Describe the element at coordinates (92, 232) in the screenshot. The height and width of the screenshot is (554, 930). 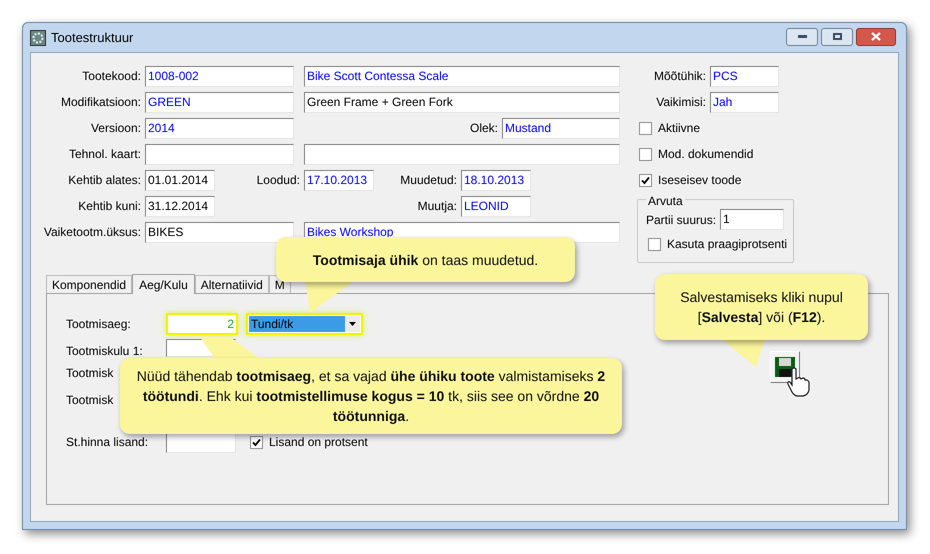
I see `field-label: Vaiketootm.üksus:` at that location.